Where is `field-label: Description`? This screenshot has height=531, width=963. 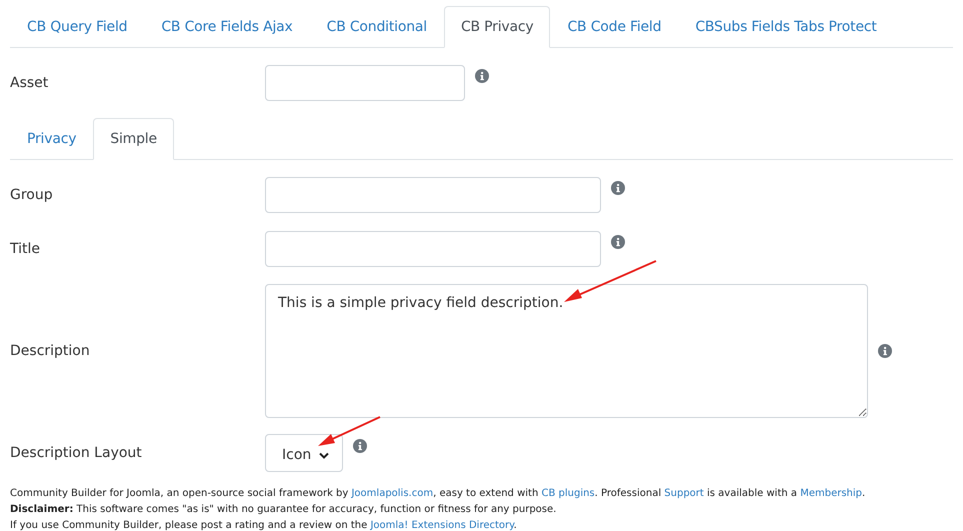 field-label: Description is located at coordinates (50, 351).